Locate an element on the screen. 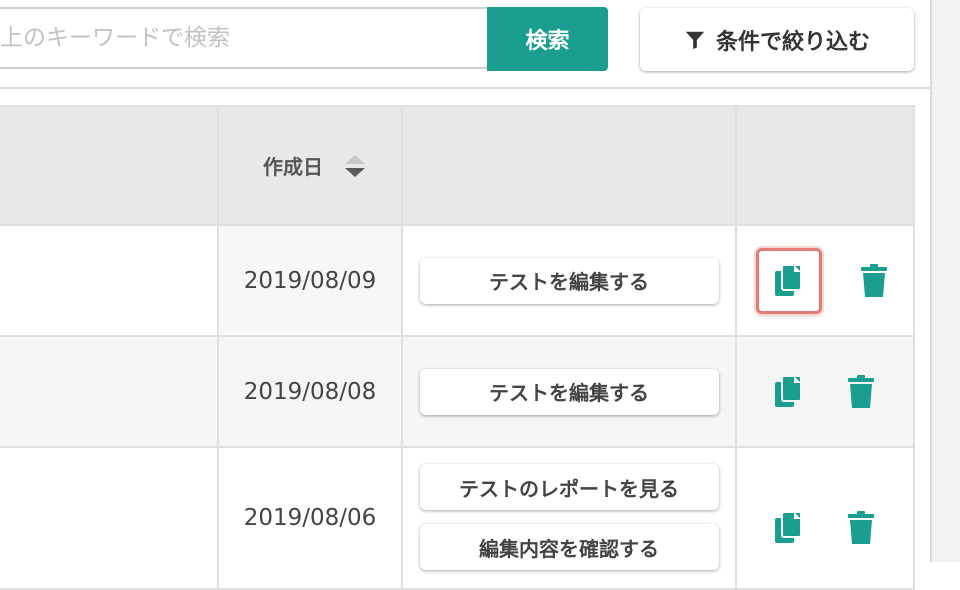 The height and width of the screenshot is (590, 960). table-header-created-date: 作成日 is located at coordinates (310, 165).